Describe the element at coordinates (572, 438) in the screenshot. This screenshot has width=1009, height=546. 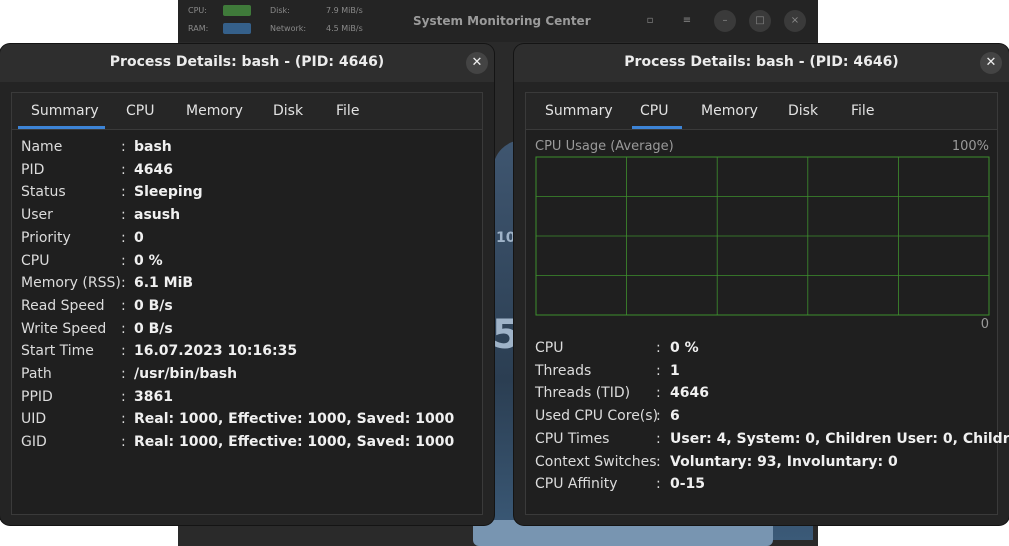
I see `detail-label: CPU Times` at that location.